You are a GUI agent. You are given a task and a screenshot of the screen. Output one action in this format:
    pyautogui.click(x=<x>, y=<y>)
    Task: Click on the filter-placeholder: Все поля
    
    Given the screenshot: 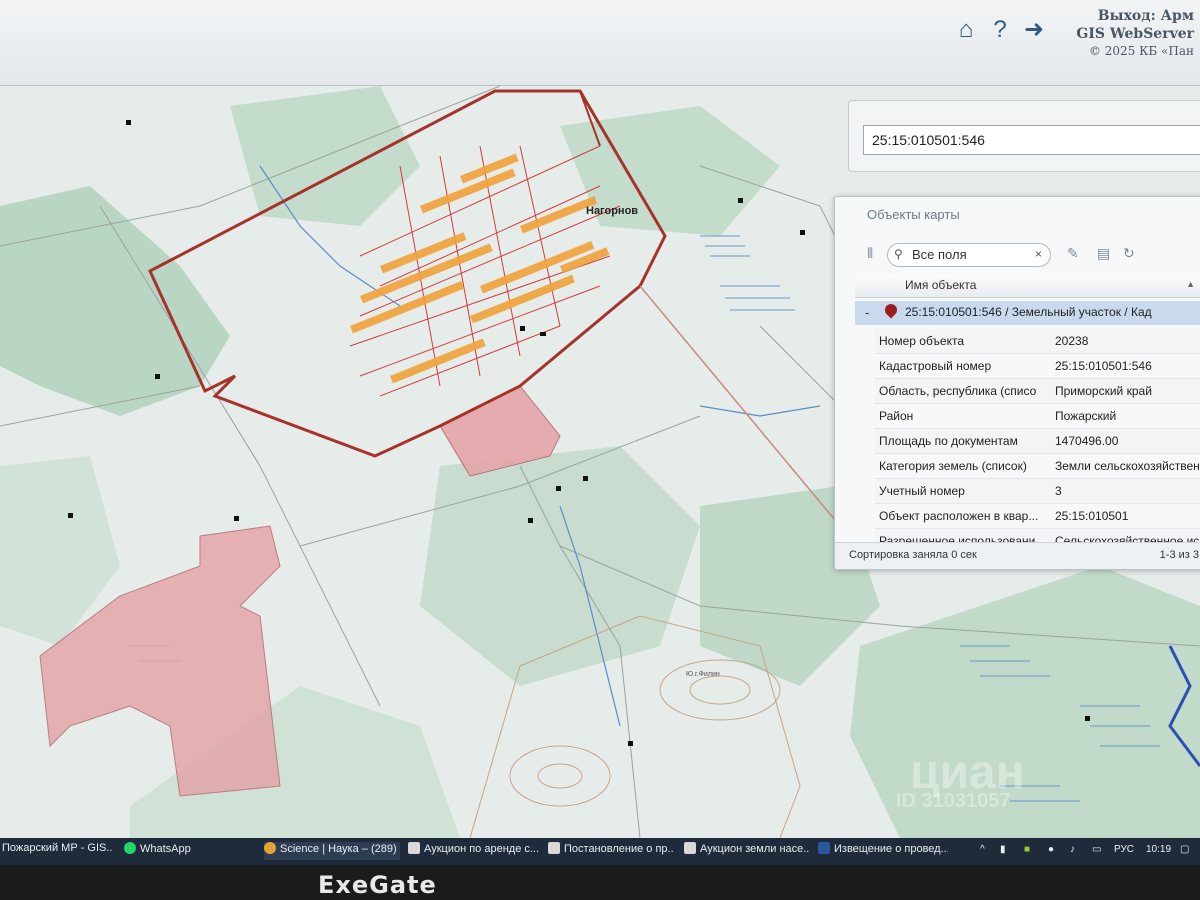 What is the action you would take?
    pyautogui.click(x=939, y=254)
    